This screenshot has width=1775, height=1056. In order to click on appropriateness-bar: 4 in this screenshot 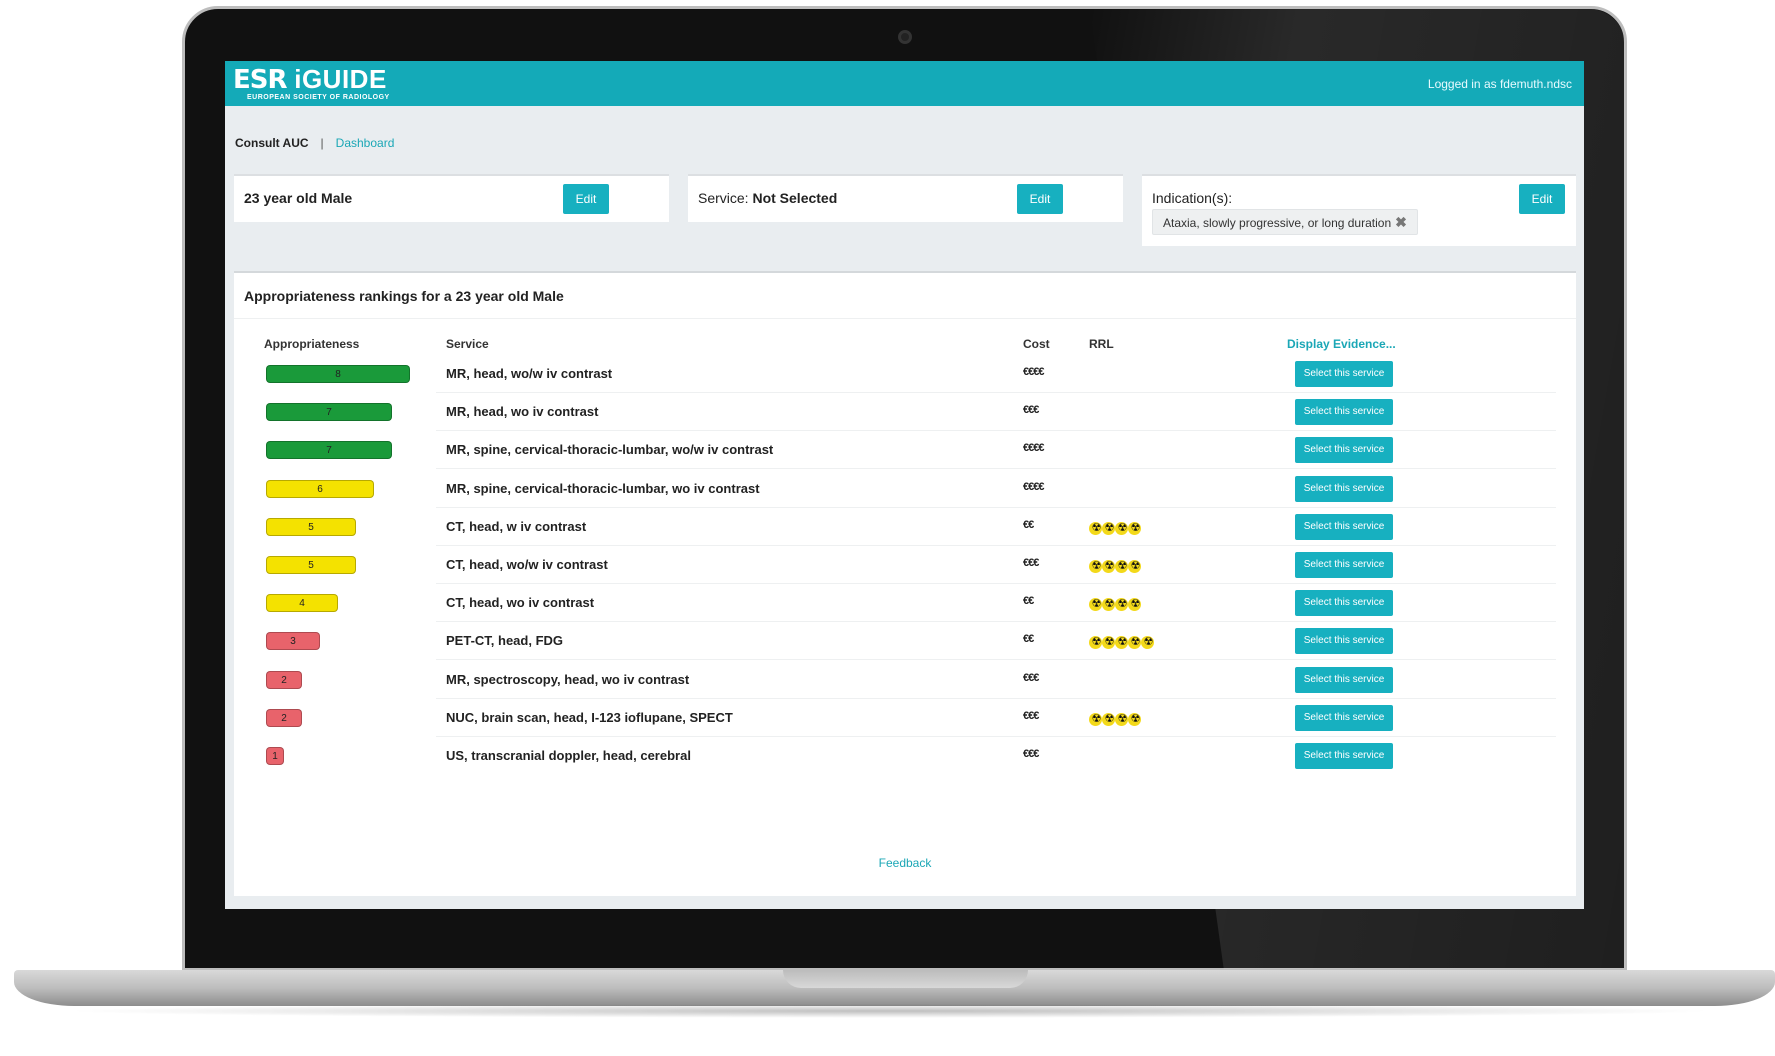, I will do `click(302, 603)`.